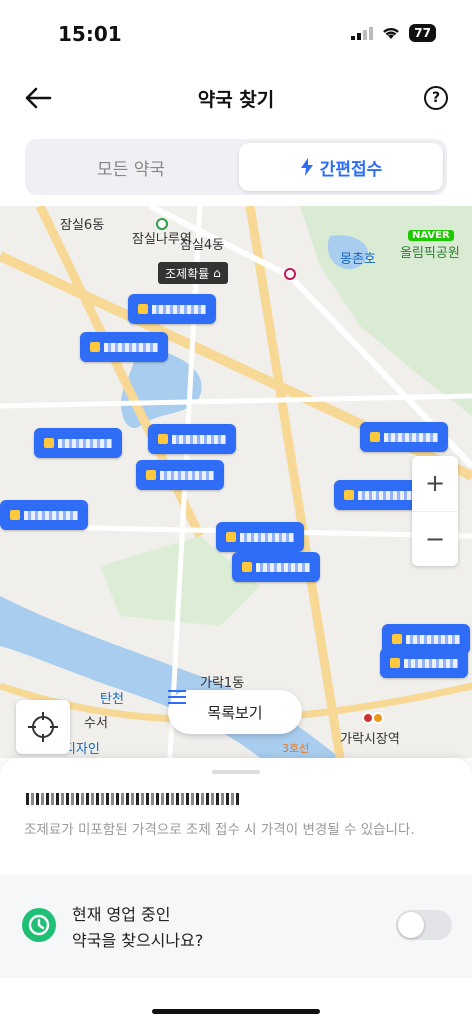  What do you see at coordinates (370, 739) in the screenshot?
I see `map-label: 가락시장역` at bounding box center [370, 739].